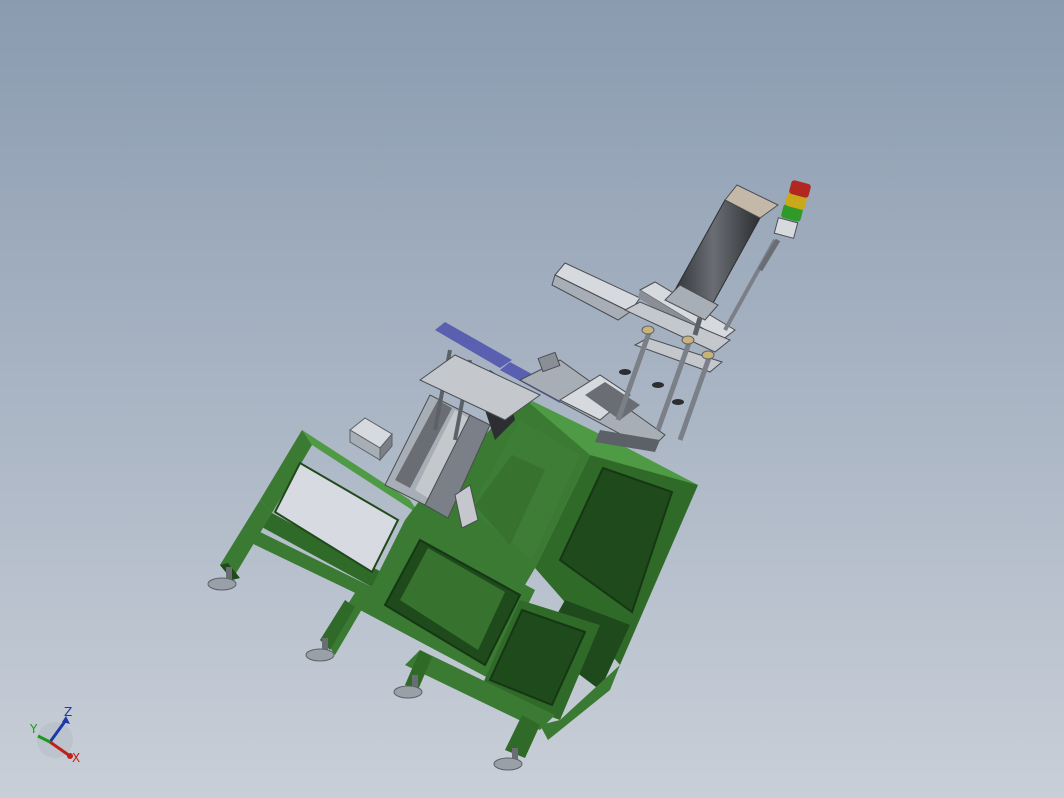  I want to click on x-axis-label: X, so click(76, 758).